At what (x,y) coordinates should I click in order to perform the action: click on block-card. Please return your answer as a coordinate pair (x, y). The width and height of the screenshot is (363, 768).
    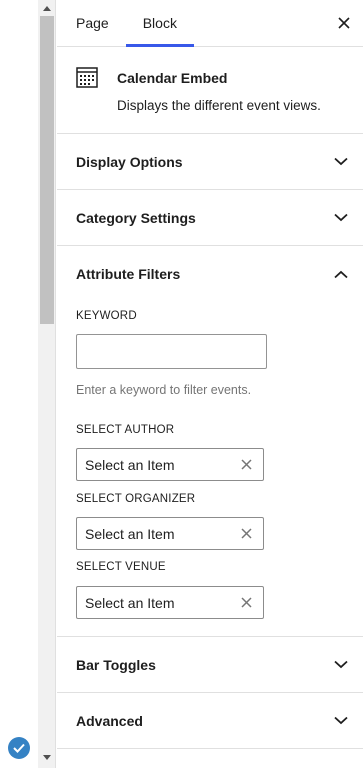
    Looking at the image, I should click on (210, 90).